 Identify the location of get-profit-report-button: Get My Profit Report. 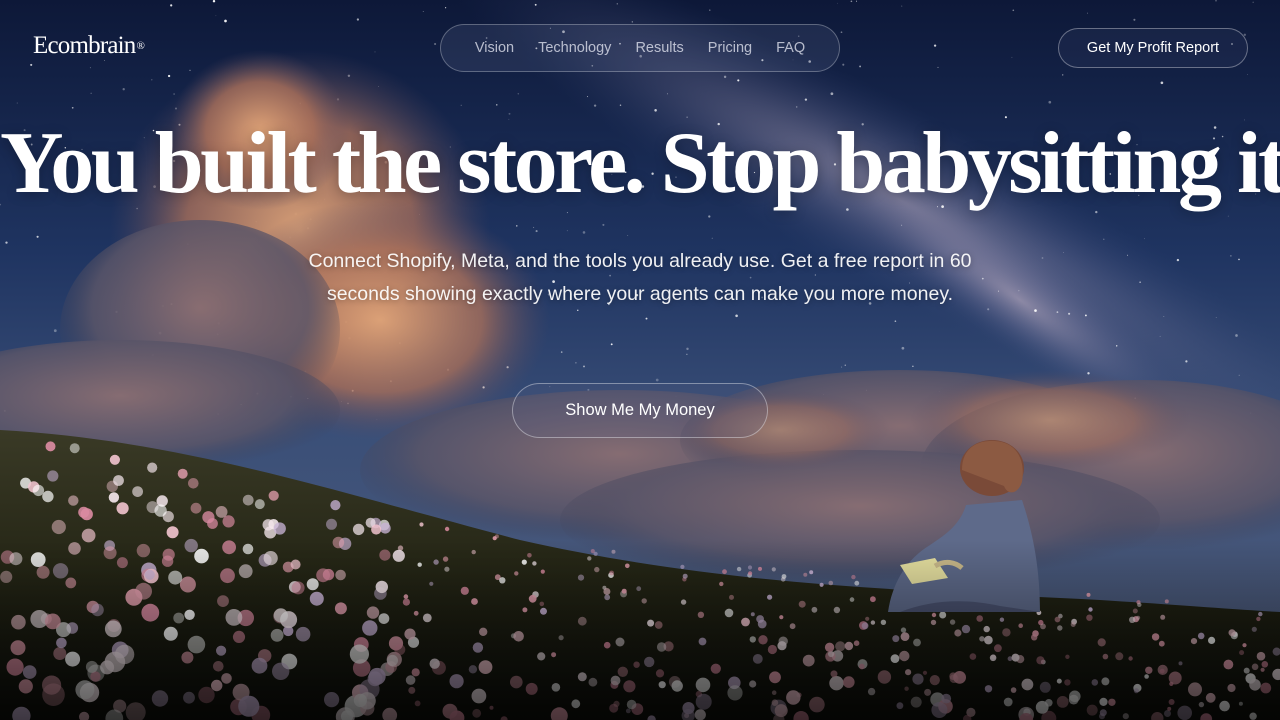
(1153, 48).